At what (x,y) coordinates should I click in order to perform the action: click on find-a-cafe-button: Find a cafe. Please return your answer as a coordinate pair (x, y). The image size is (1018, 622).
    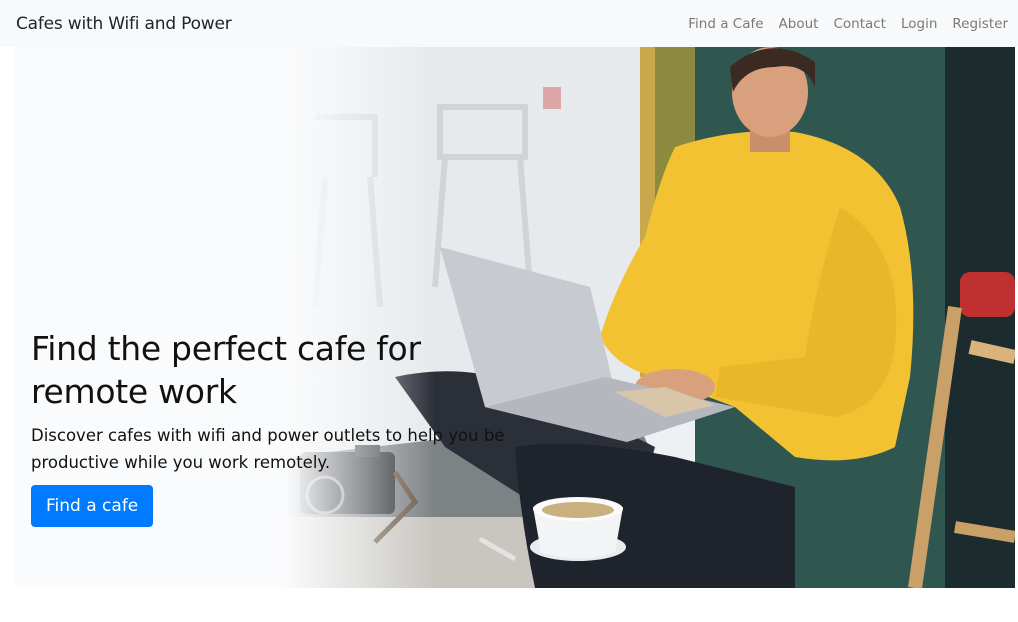
    Looking at the image, I should click on (92, 506).